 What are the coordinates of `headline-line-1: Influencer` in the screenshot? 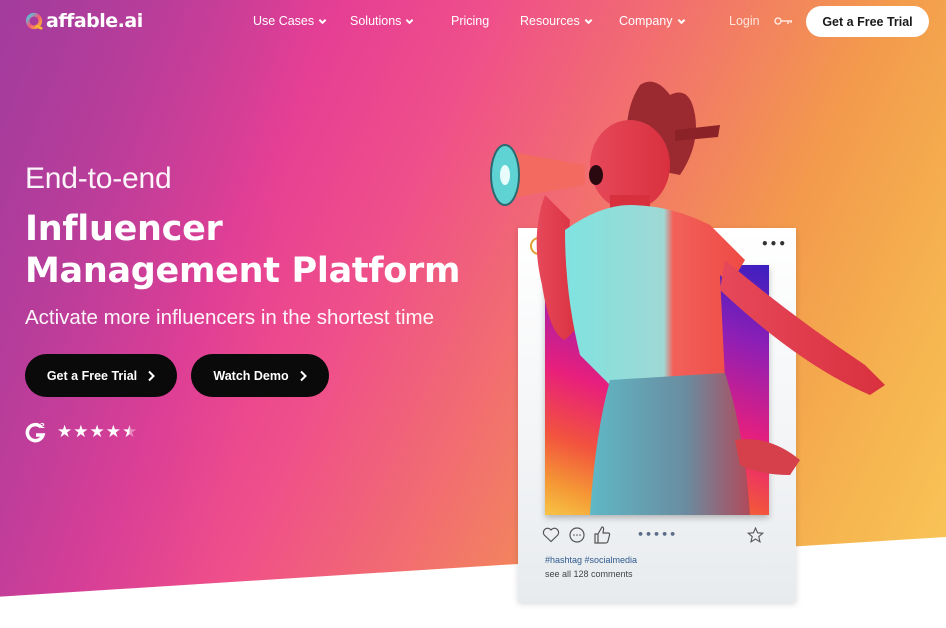 It's located at (124, 229).